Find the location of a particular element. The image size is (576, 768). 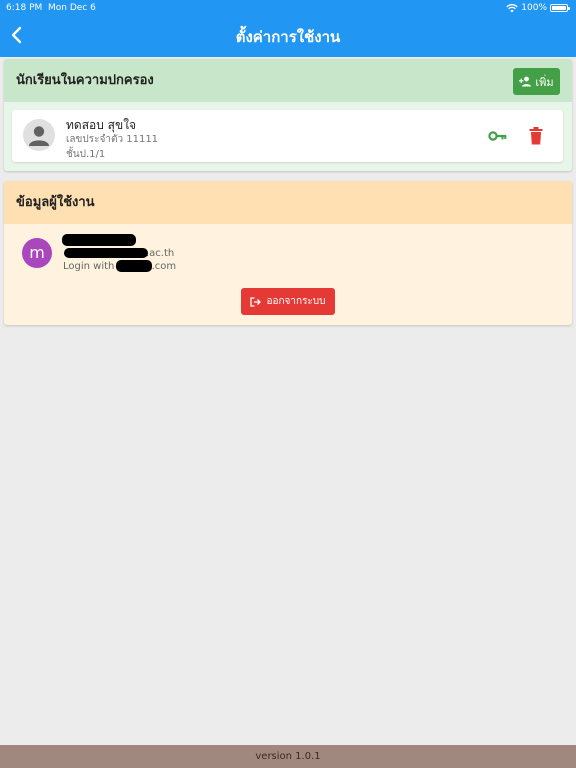

student-list-item: ทดสอบ สุขใจ เลขประจำตัว 11111 ชั้นป.1/1 is located at coordinates (287, 136).